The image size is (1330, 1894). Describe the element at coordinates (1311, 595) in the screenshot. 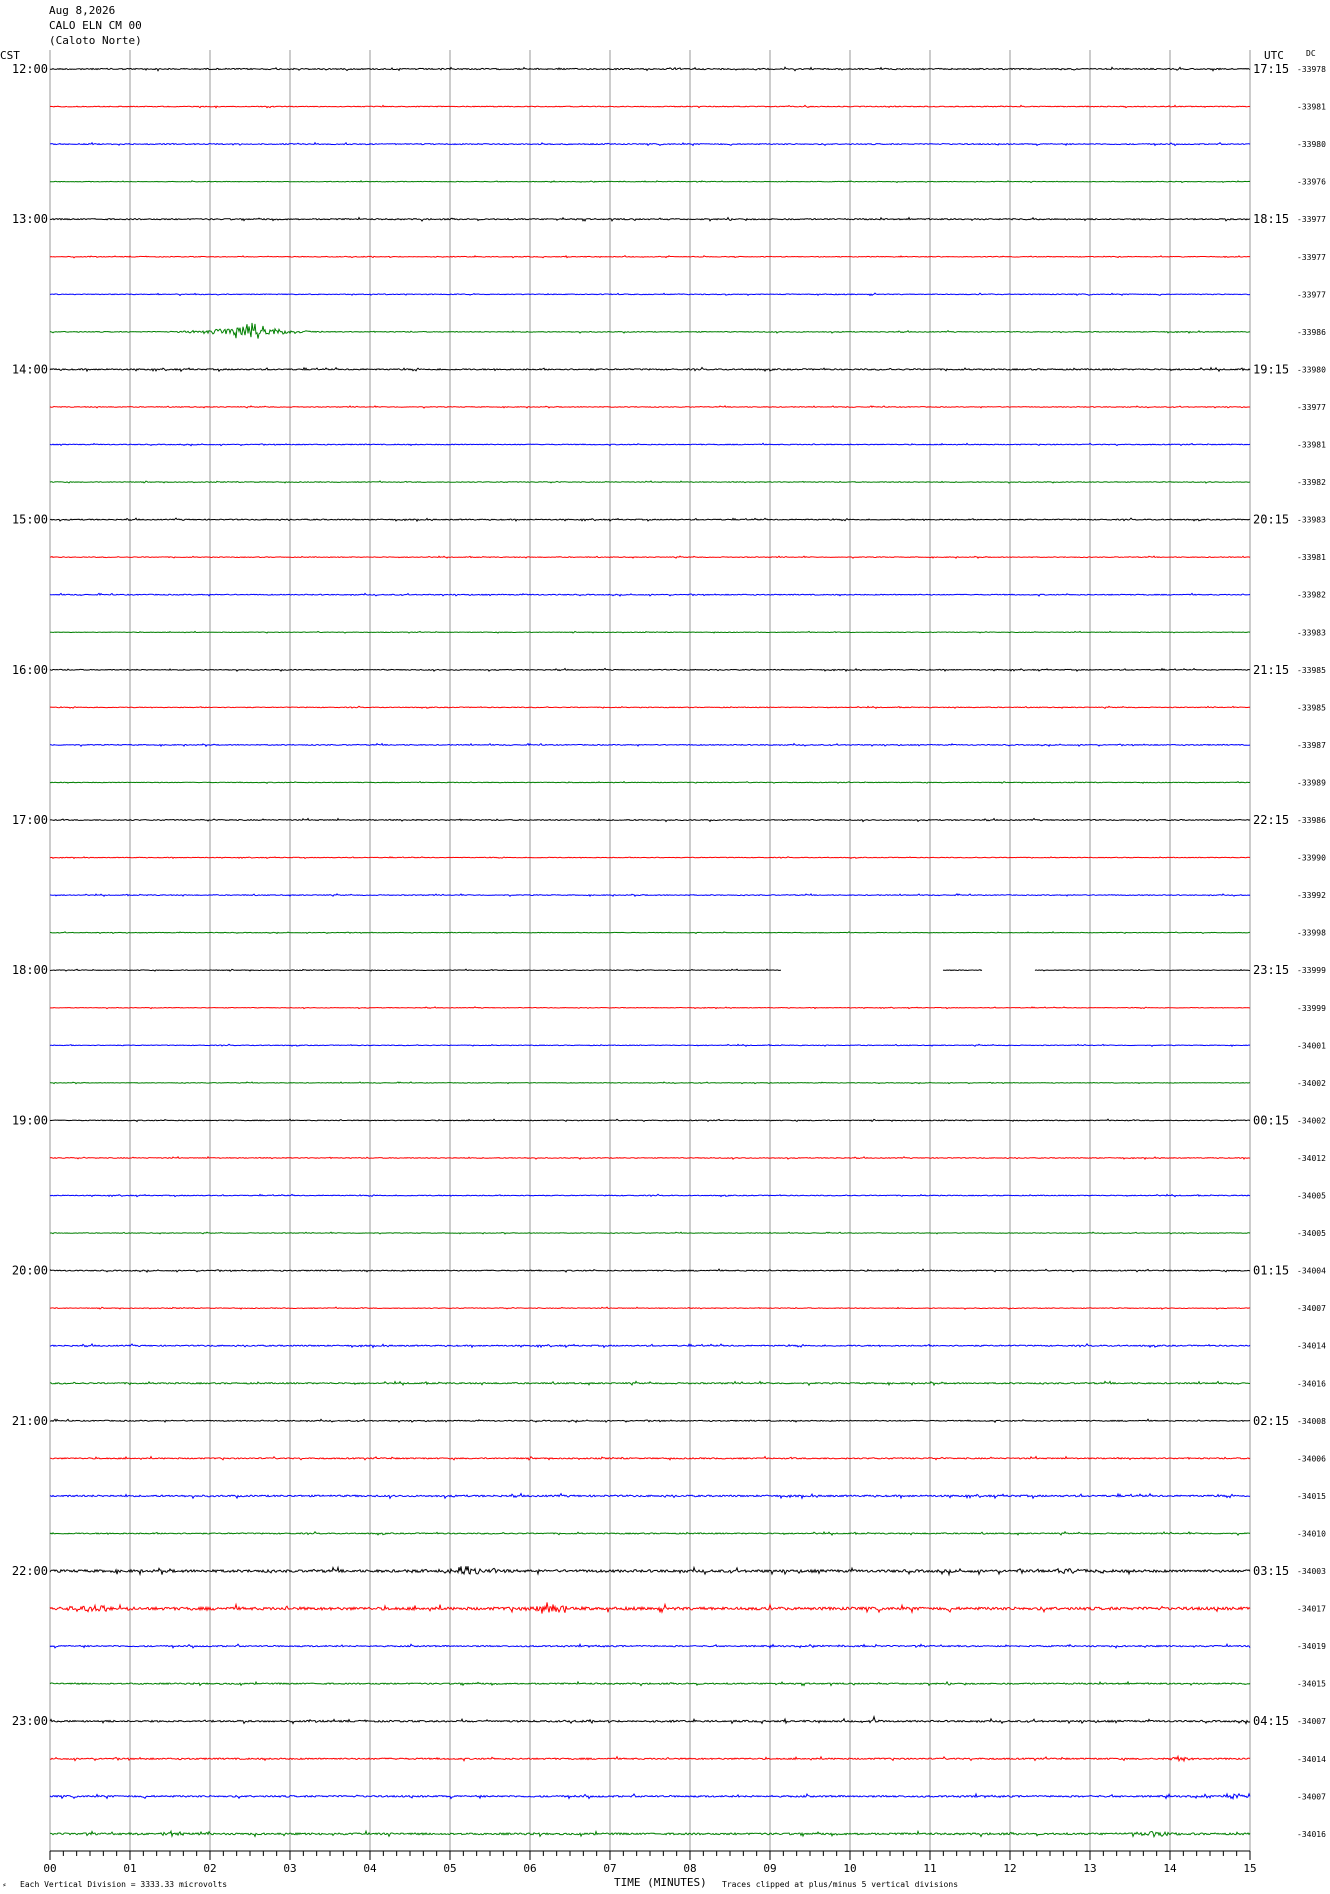

I see `dc-offset-label: -33982` at that location.